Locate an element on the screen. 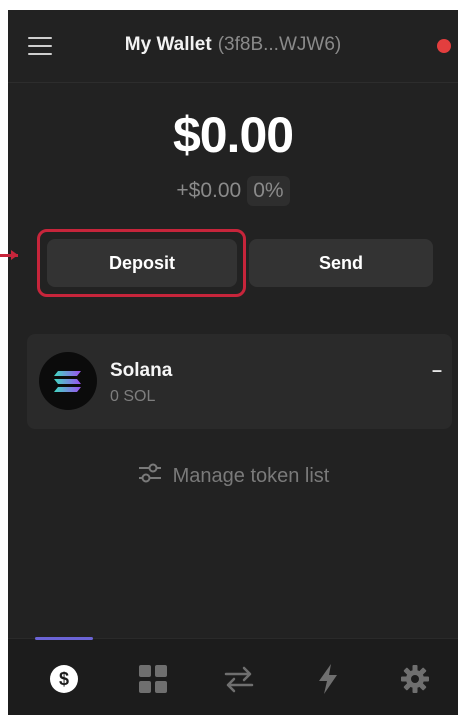 Image resolution: width=466 pixels, height=715 pixels. status-dot is located at coordinates (444, 46).